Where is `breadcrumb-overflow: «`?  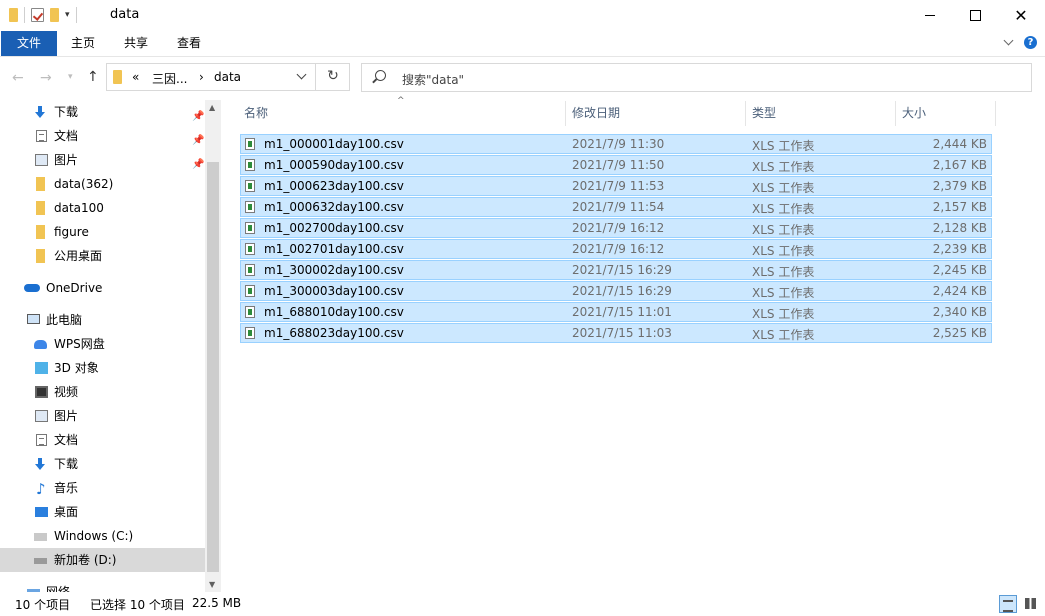
breadcrumb-overflow: « is located at coordinates (135, 77).